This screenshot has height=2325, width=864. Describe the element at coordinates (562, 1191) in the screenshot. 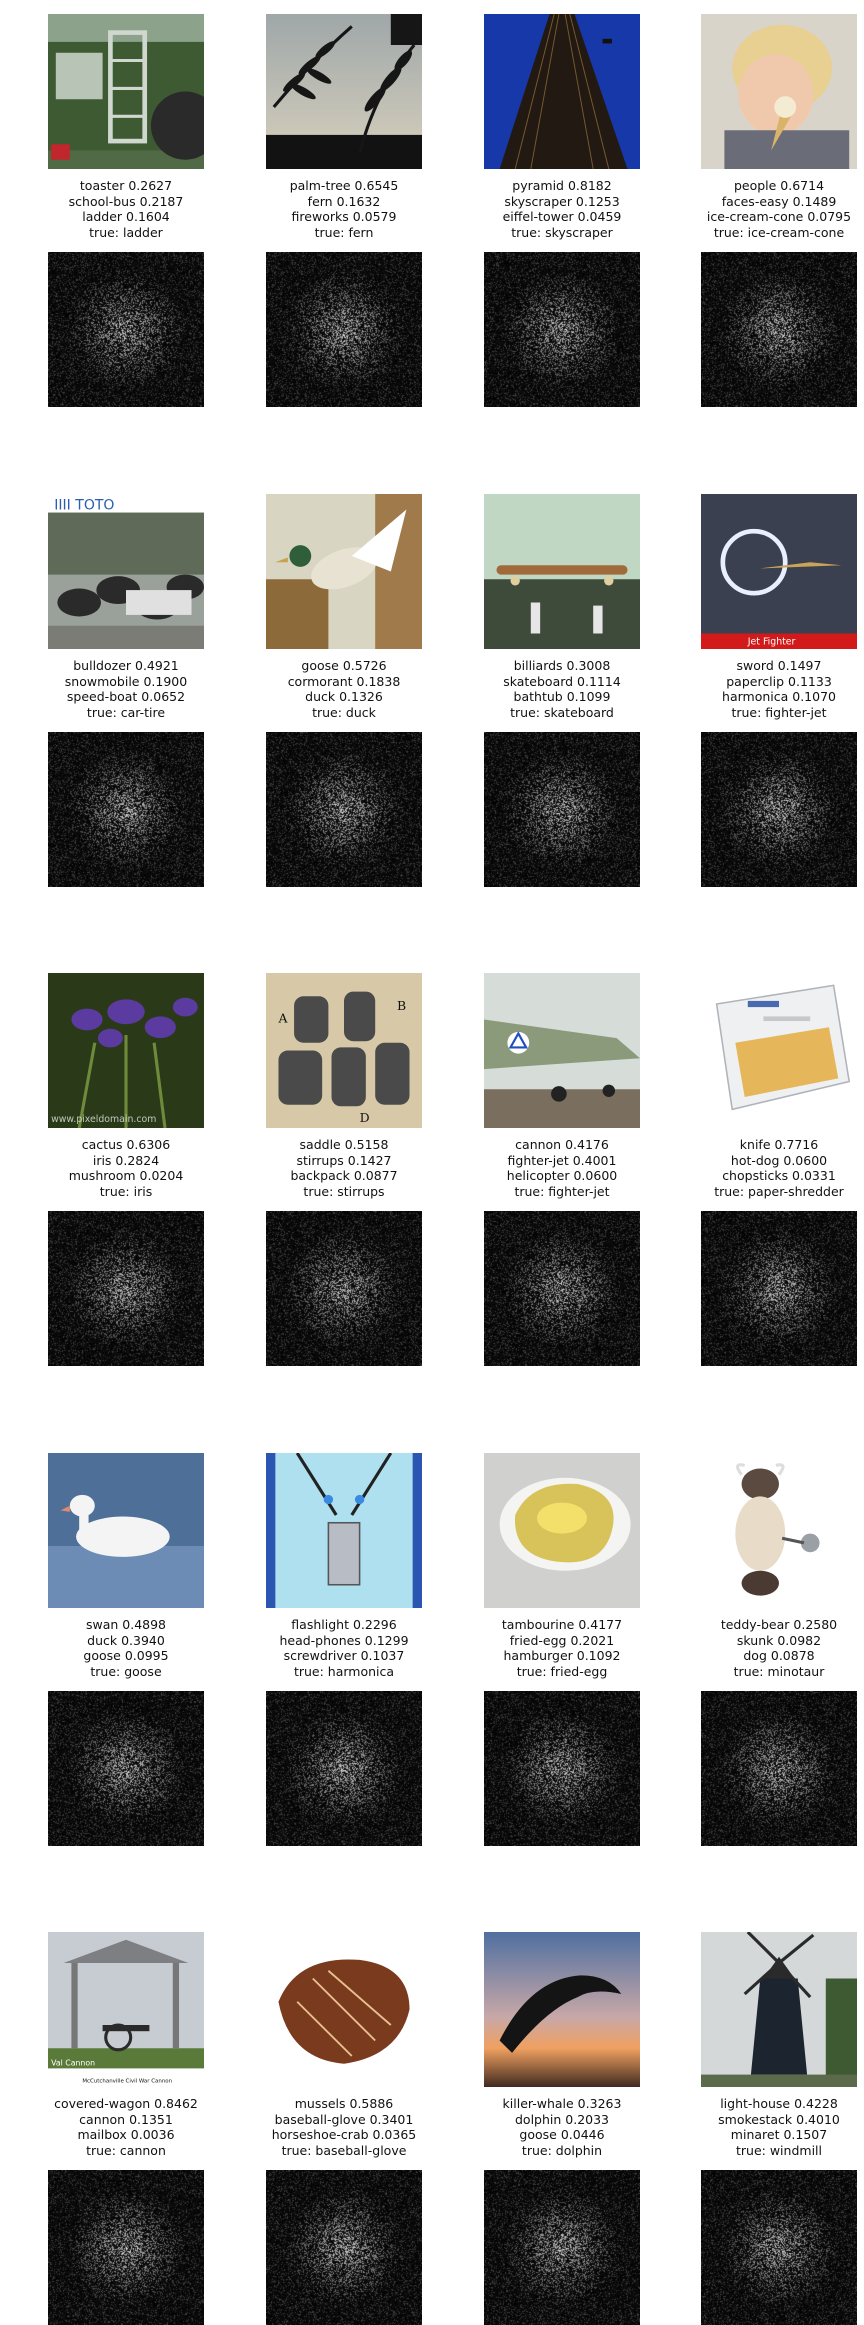

I see `true-label: true: fighter-jet` at that location.